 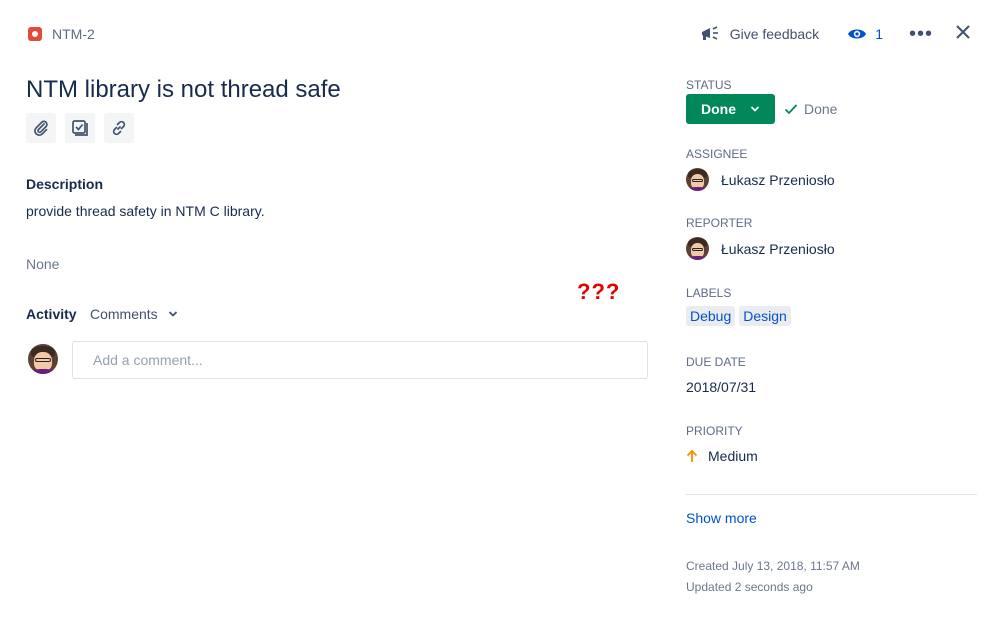 What do you see at coordinates (35, 34) in the screenshot?
I see `bug-icon` at bounding box center [35, 34].